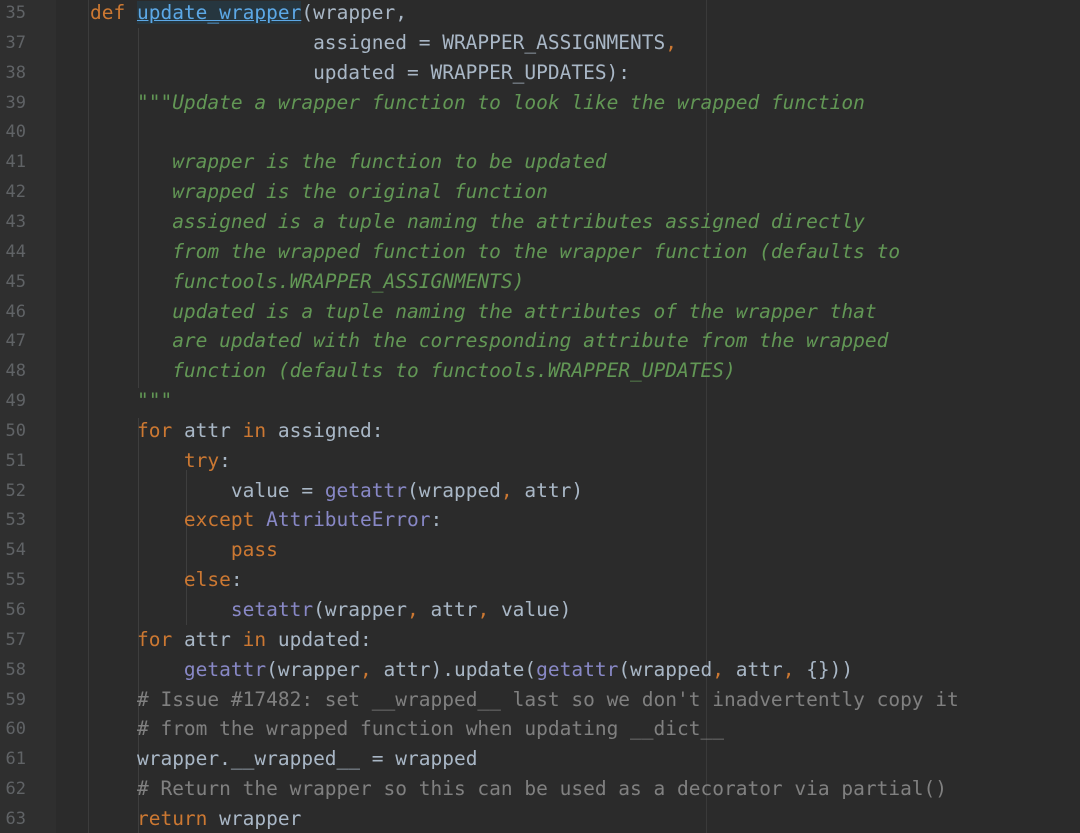 The image size is (1080, 833). What do you see at coordinates (15, 639) in the screenshot?
I see `line-number: 57` at bounding box center [15, 639].